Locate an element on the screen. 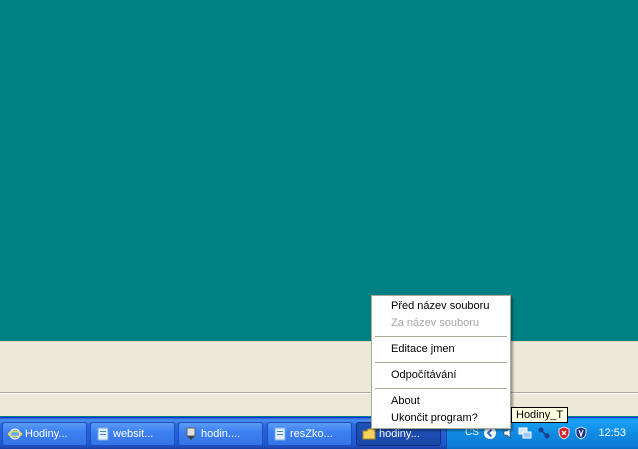 This screenshot has height=449, width=638. menu-item-pred-nazev-souboru: Před název souboru is located at coordinates (440, 306).